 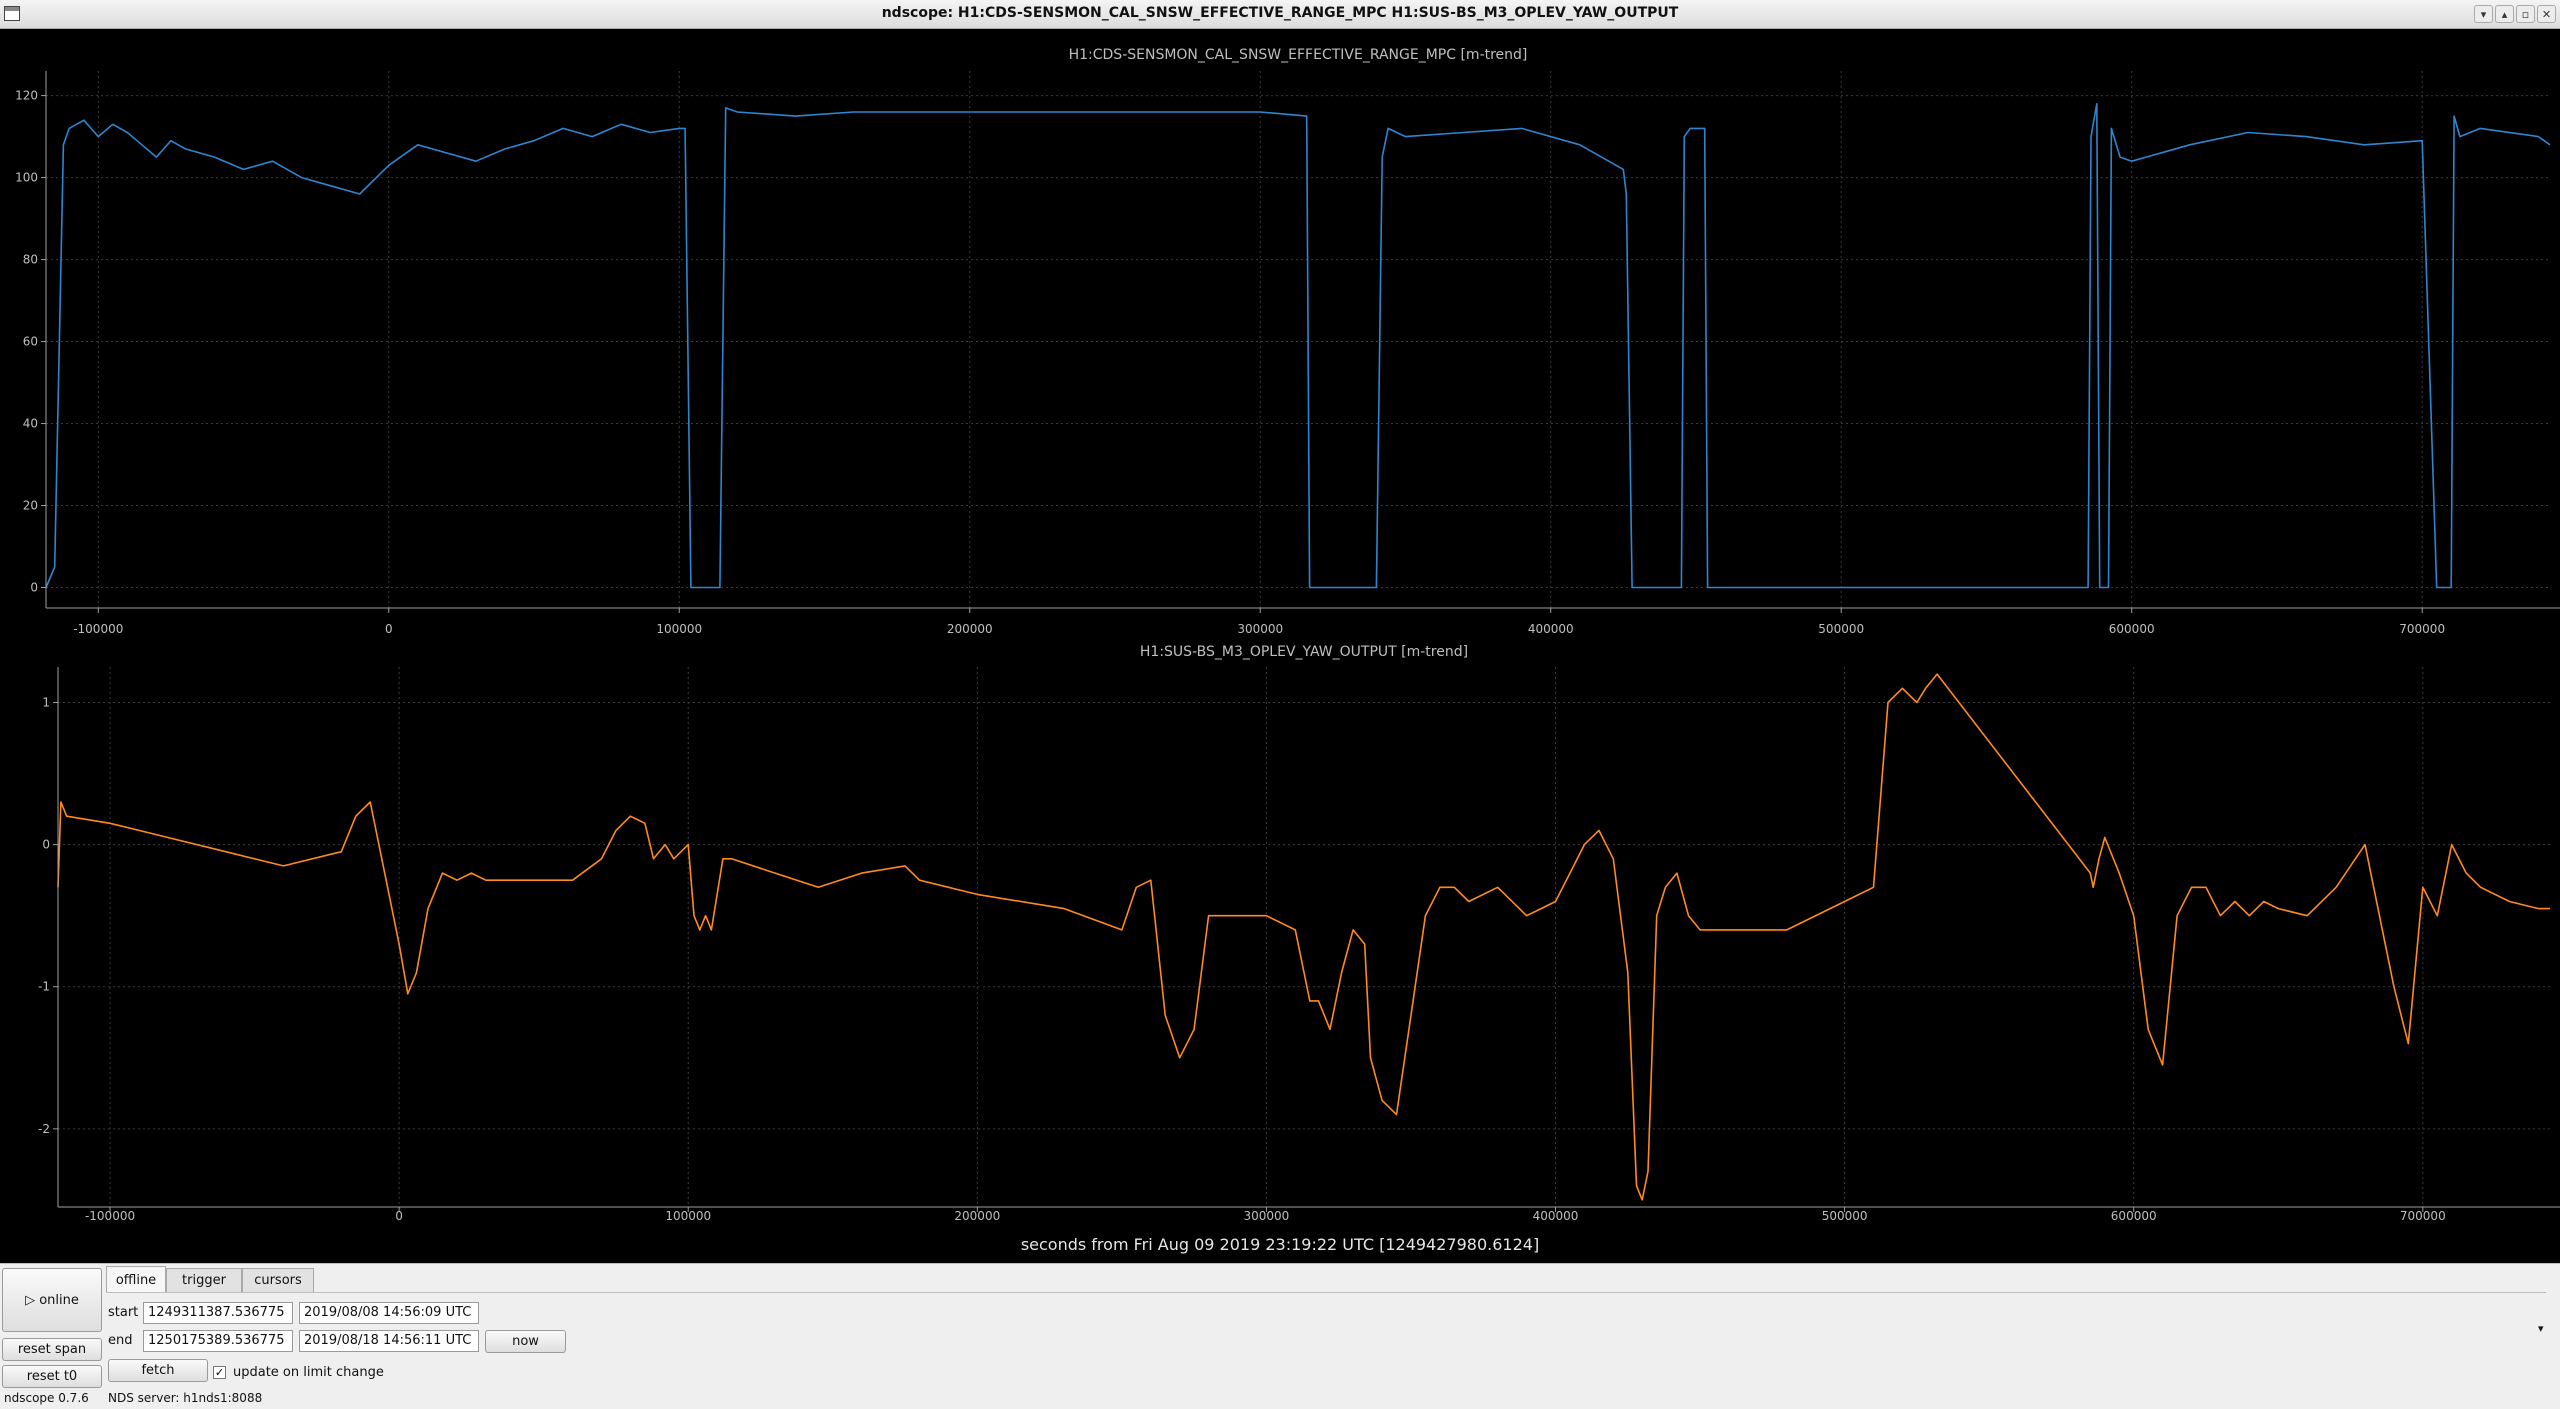 I want to click on y-tick-label: -2, so click(x=44, y=1129).